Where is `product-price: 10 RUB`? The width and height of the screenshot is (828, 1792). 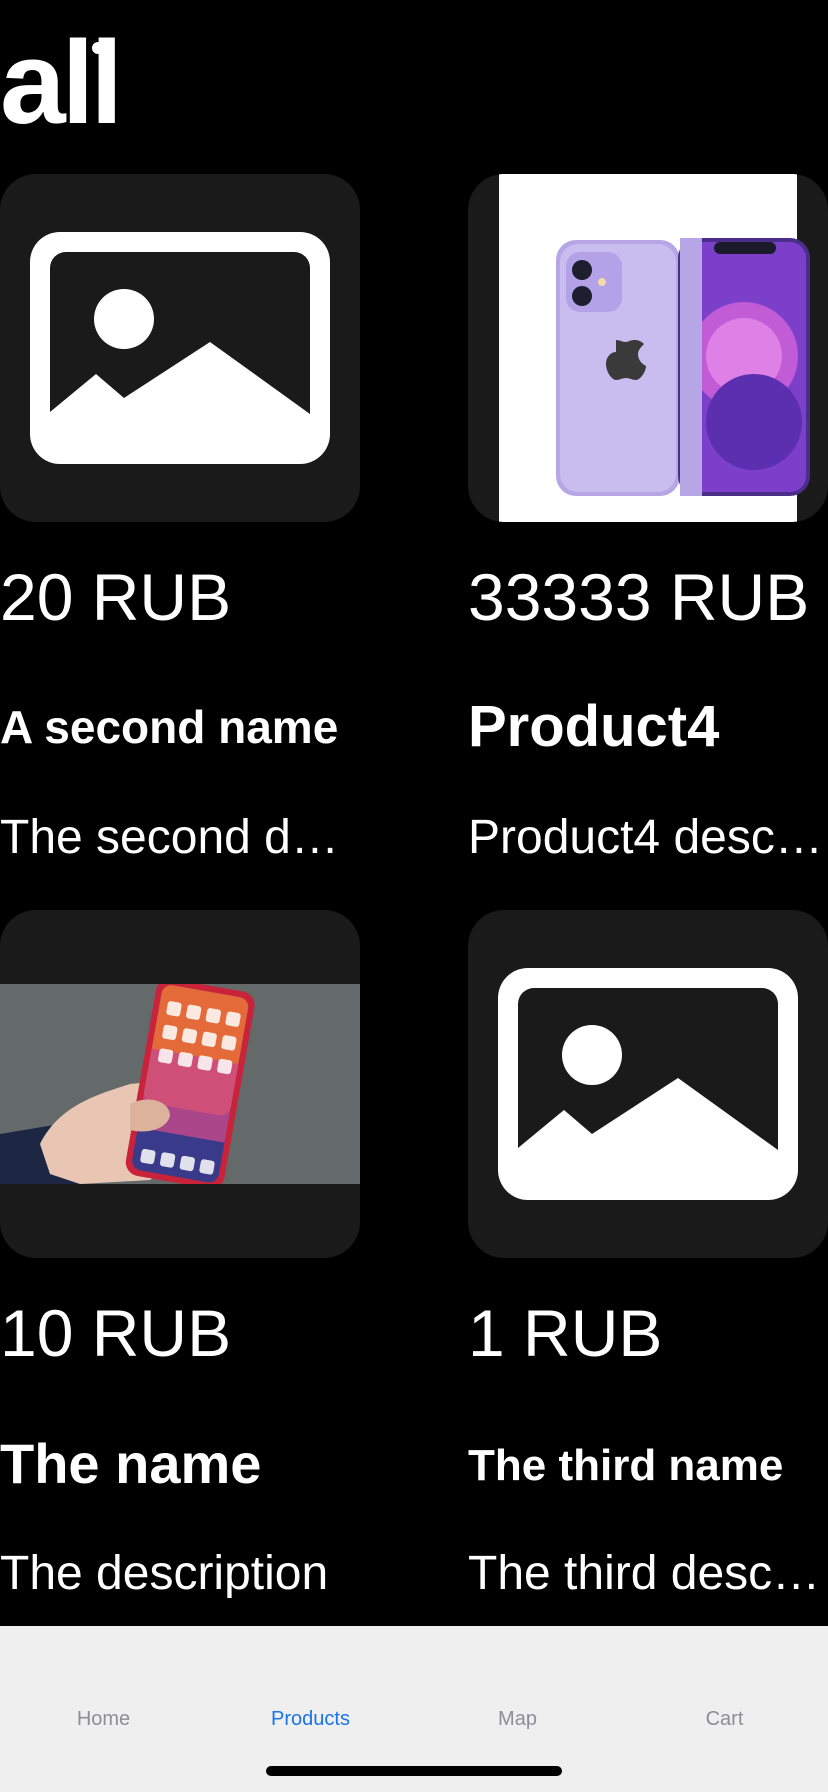
product-price: 10 RUB is located at coordinates (116, 1333).